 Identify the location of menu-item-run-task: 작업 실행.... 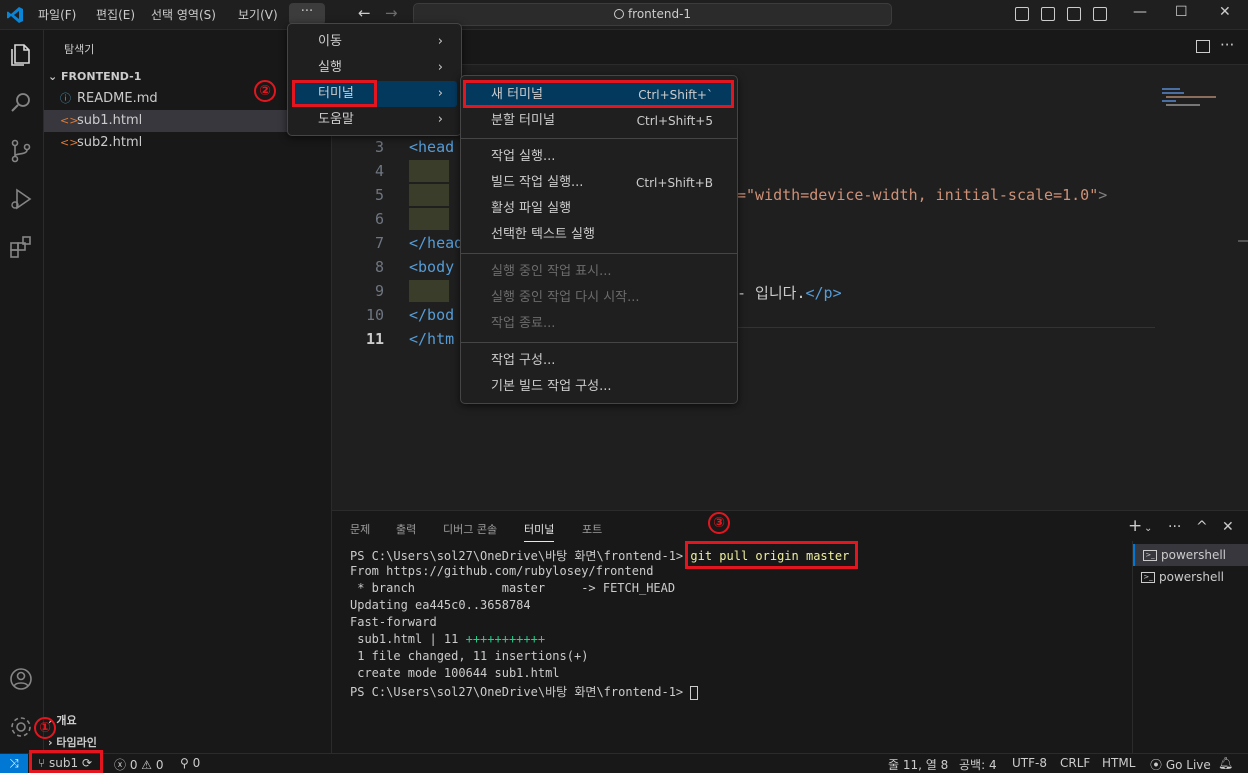
(599, 157).